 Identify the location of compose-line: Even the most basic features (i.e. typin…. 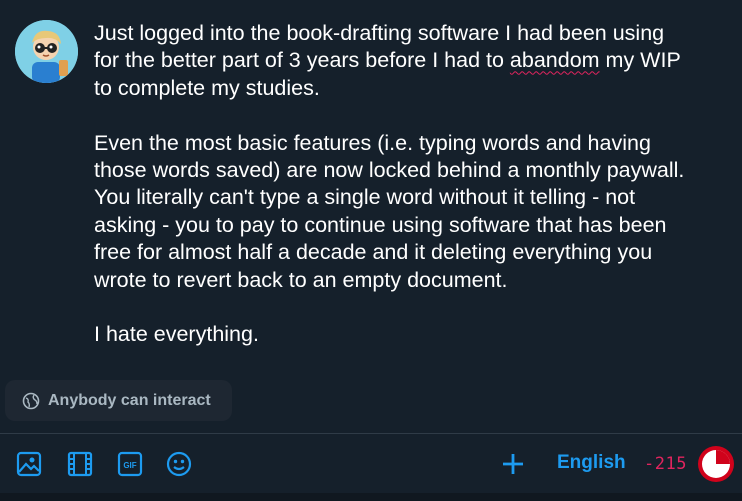
(372, 142).